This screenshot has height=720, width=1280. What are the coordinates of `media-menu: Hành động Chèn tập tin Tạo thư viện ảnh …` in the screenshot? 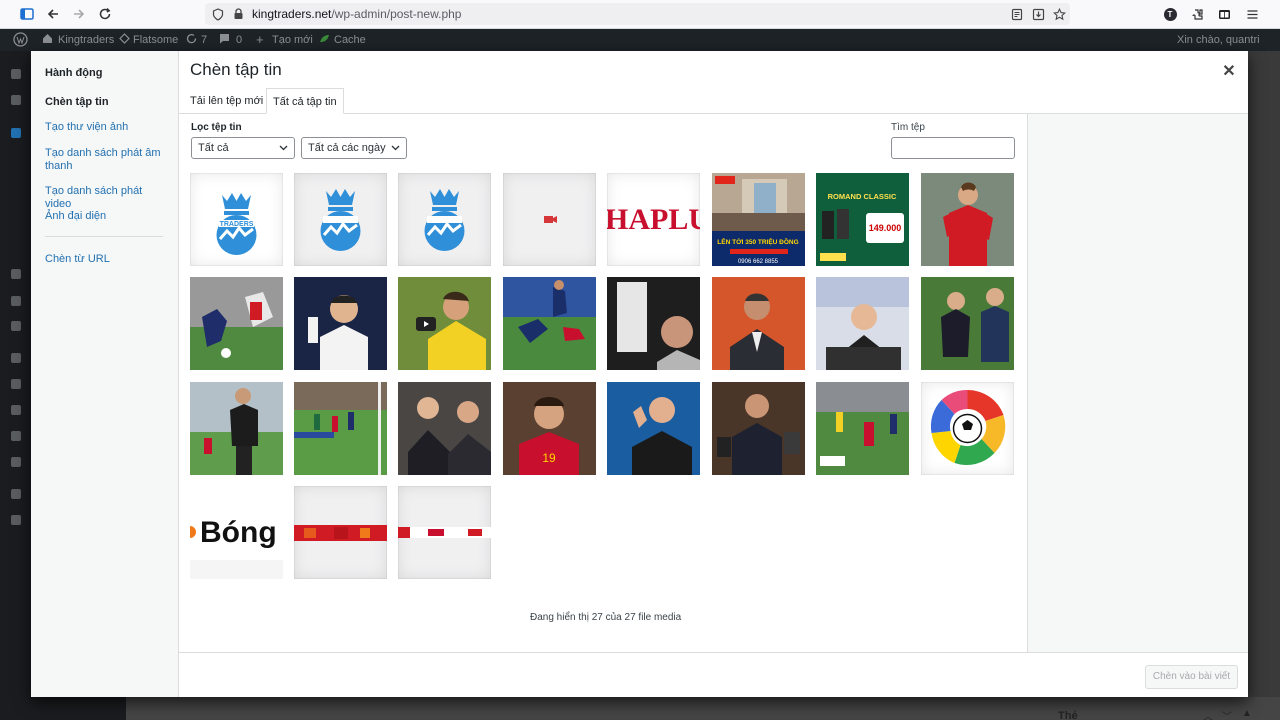 It's located at (105, 374).